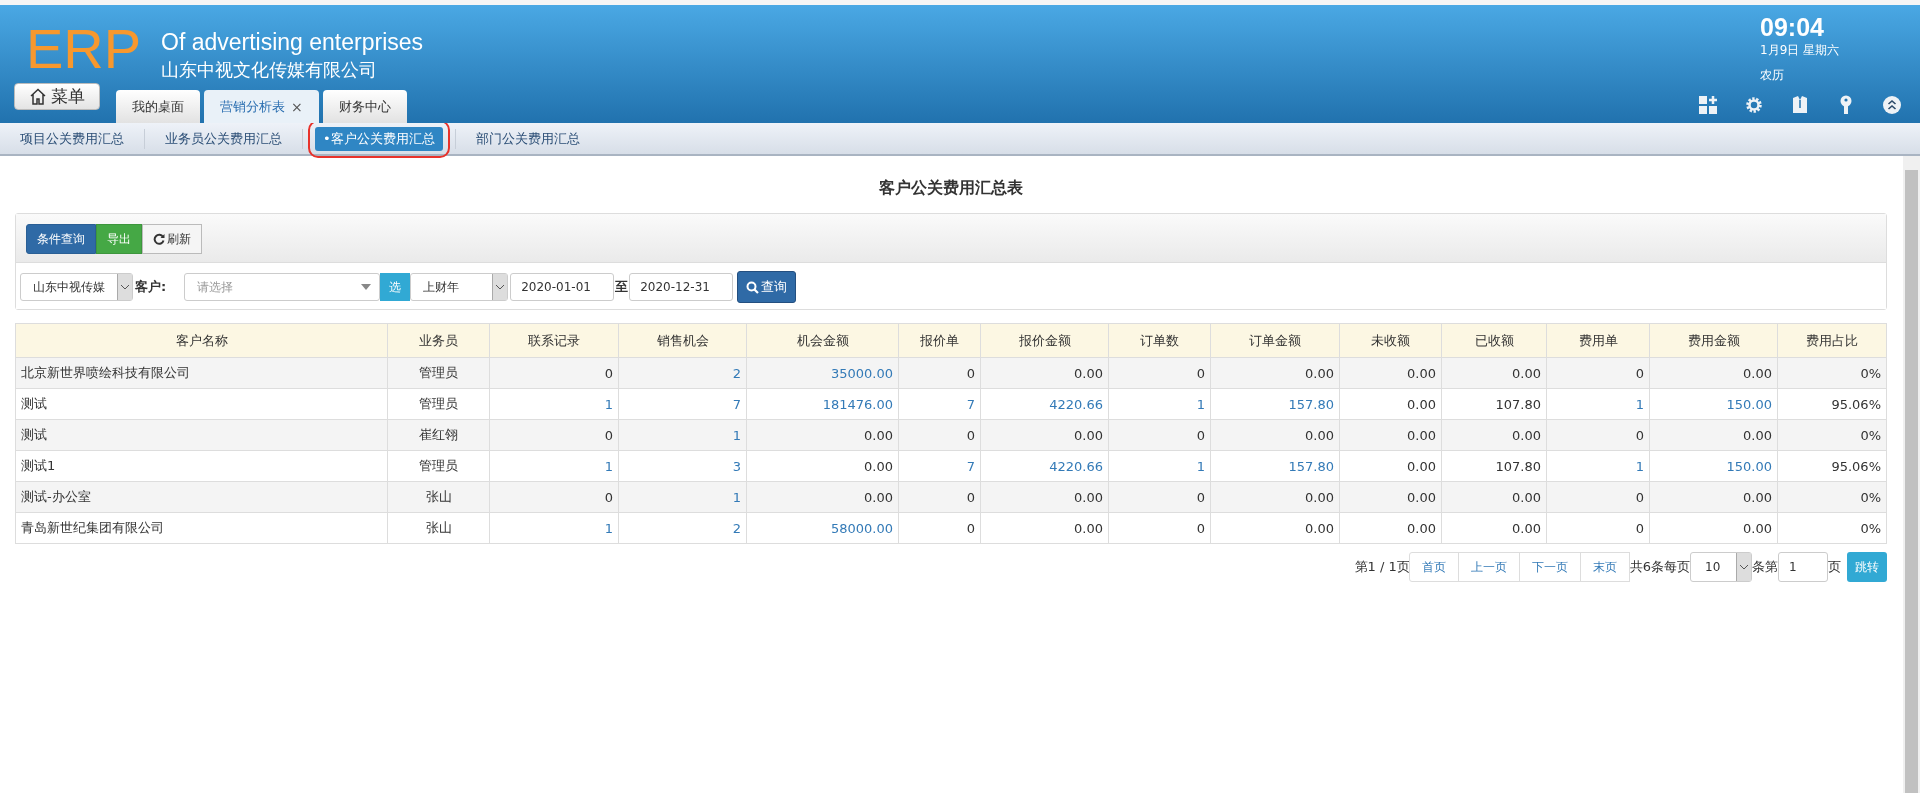 The height and width of the screenshot is (793, 1920). I want to click on page-button: 首页, so click(1433, 567).